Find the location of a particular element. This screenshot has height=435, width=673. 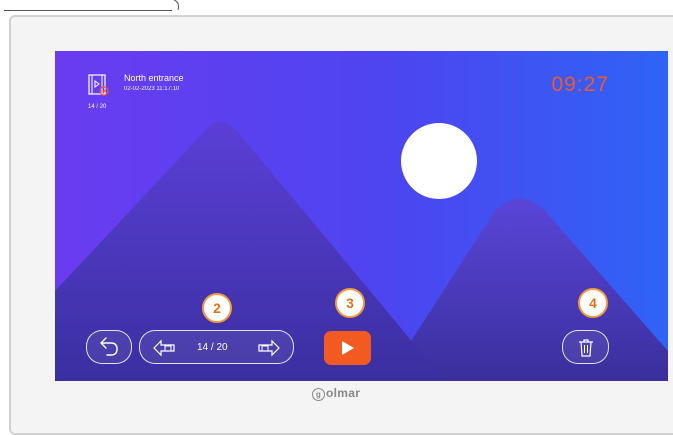

brand-logo: g olmar is located at coordinates (336, 393).